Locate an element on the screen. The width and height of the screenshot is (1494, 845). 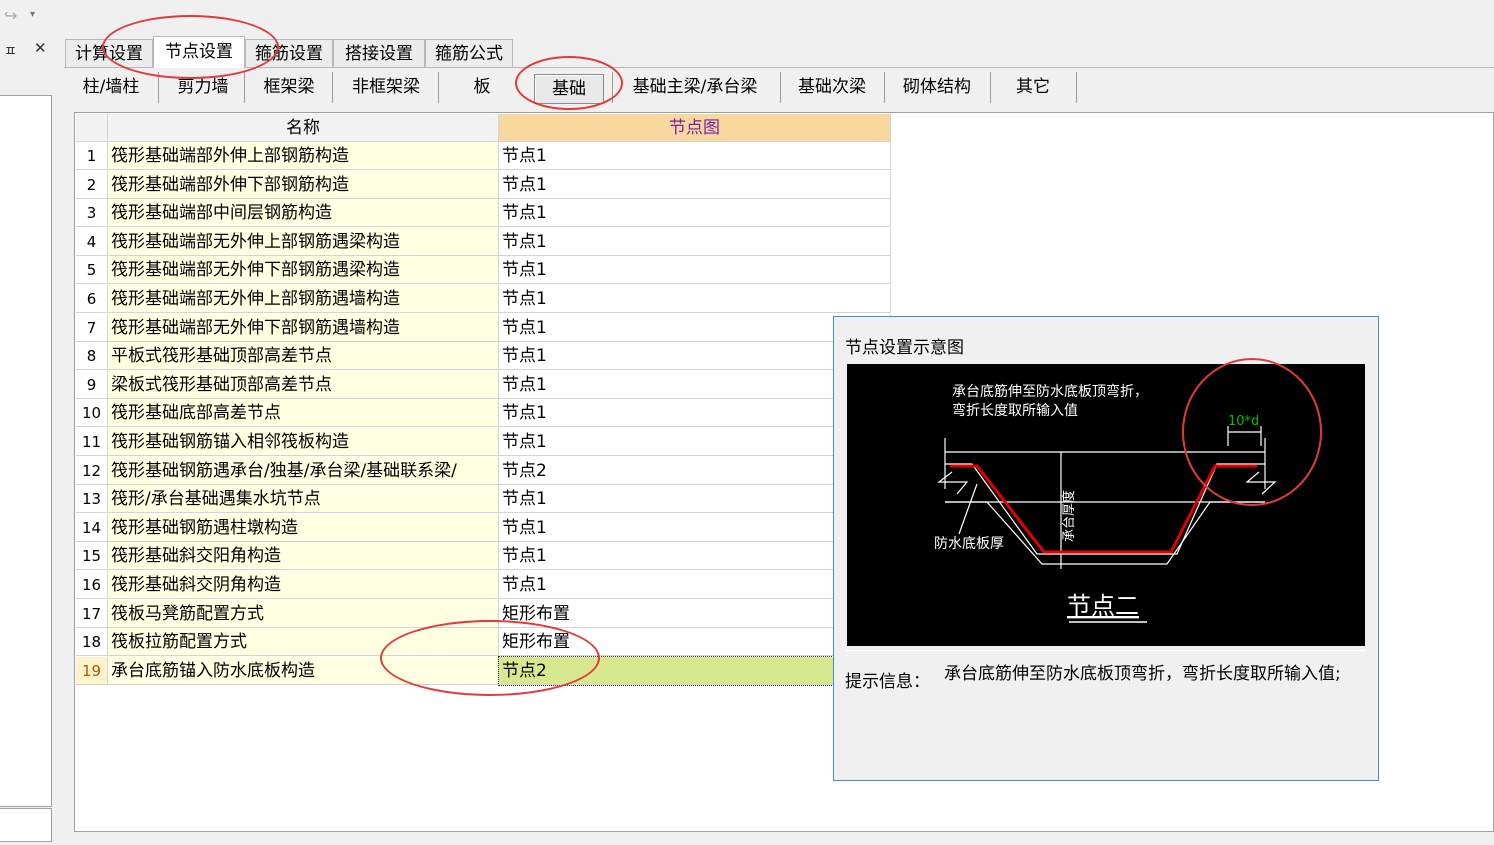
slab-thickness-label: 防水底板厚 is located at coordinates (969, 544).